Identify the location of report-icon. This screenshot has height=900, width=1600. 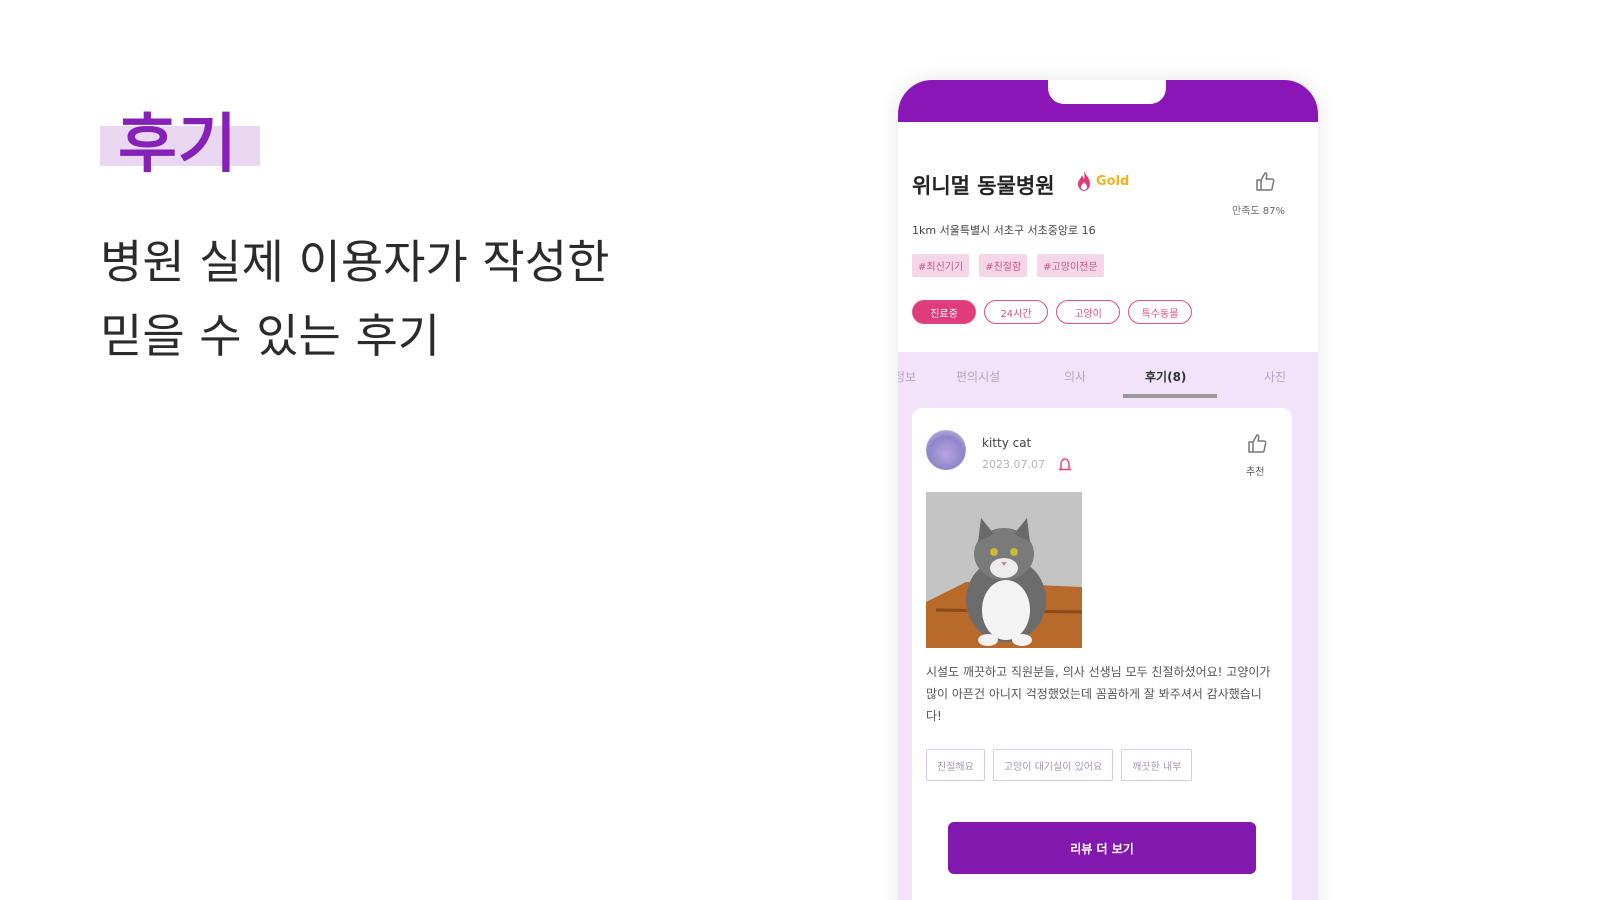
(1065, 464).